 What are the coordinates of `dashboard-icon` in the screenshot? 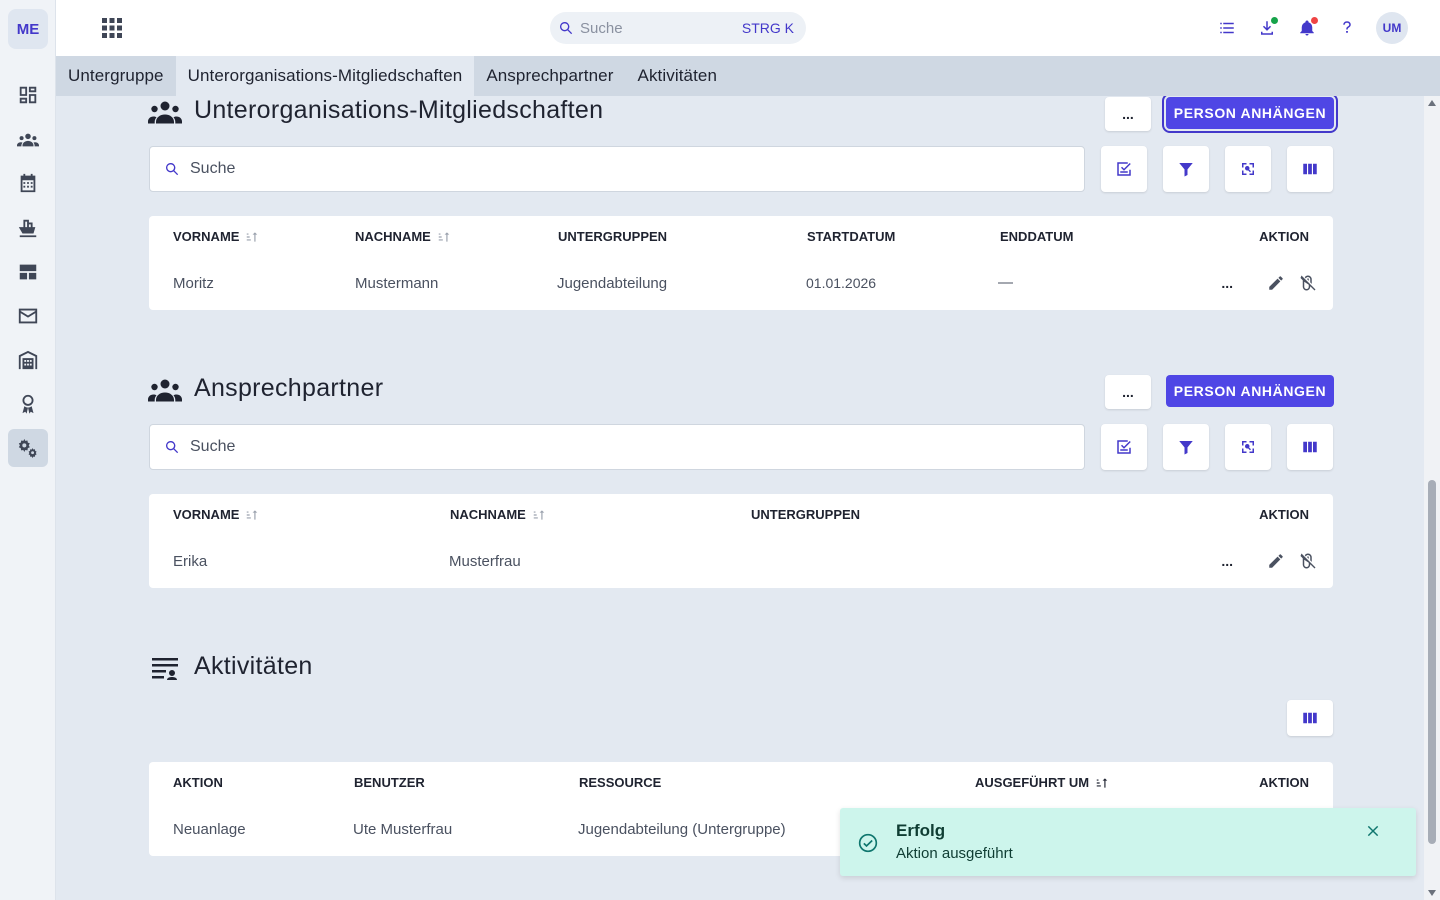 It's located at (28, 95).